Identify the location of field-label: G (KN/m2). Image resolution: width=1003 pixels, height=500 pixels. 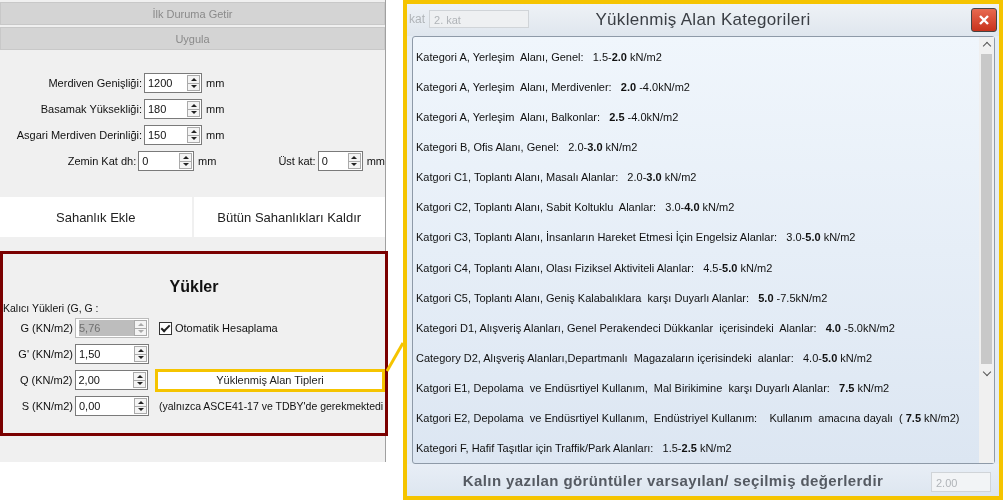
(46, 328).